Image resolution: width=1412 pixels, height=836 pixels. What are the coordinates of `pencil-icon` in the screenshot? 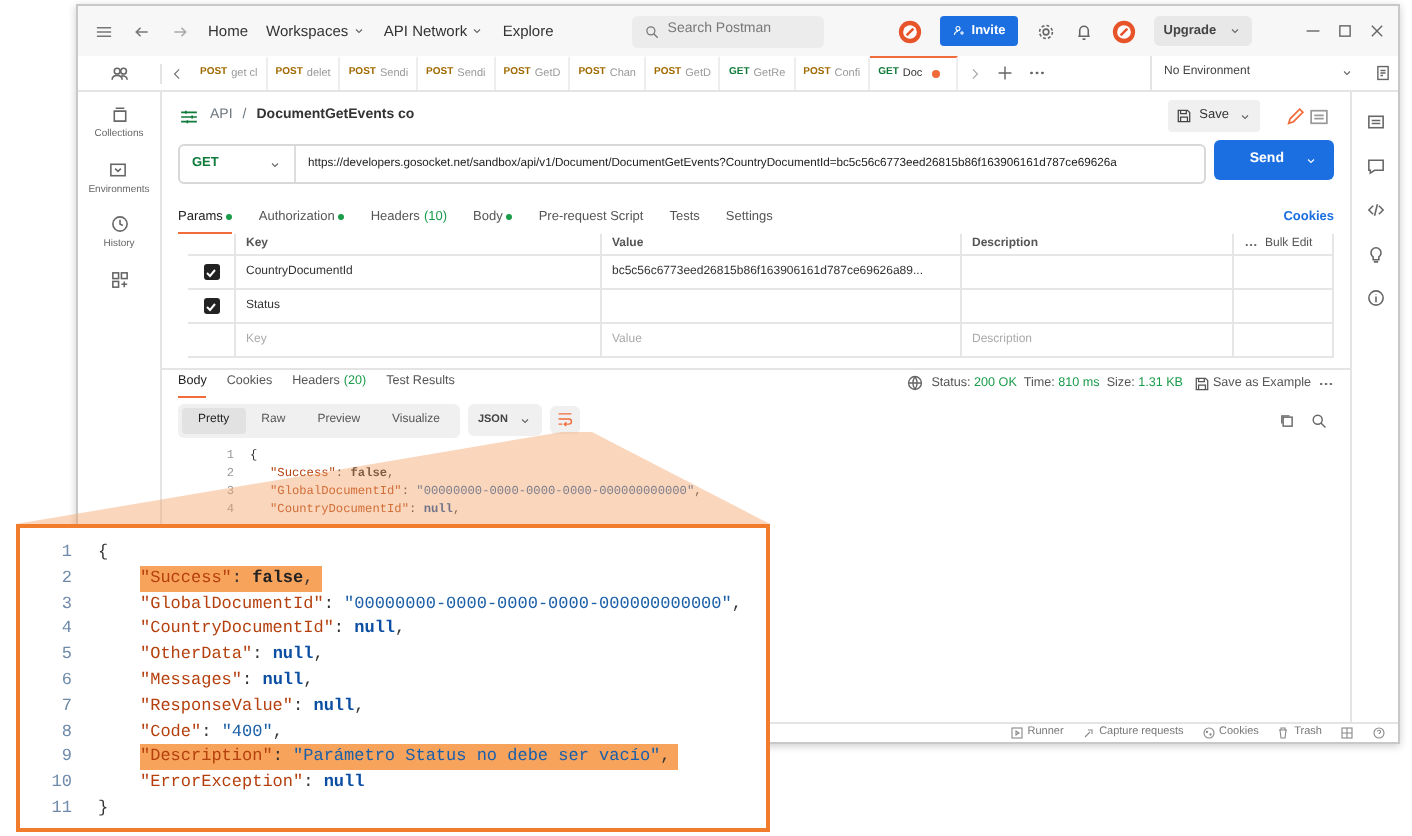 It's located at (1294, 116).